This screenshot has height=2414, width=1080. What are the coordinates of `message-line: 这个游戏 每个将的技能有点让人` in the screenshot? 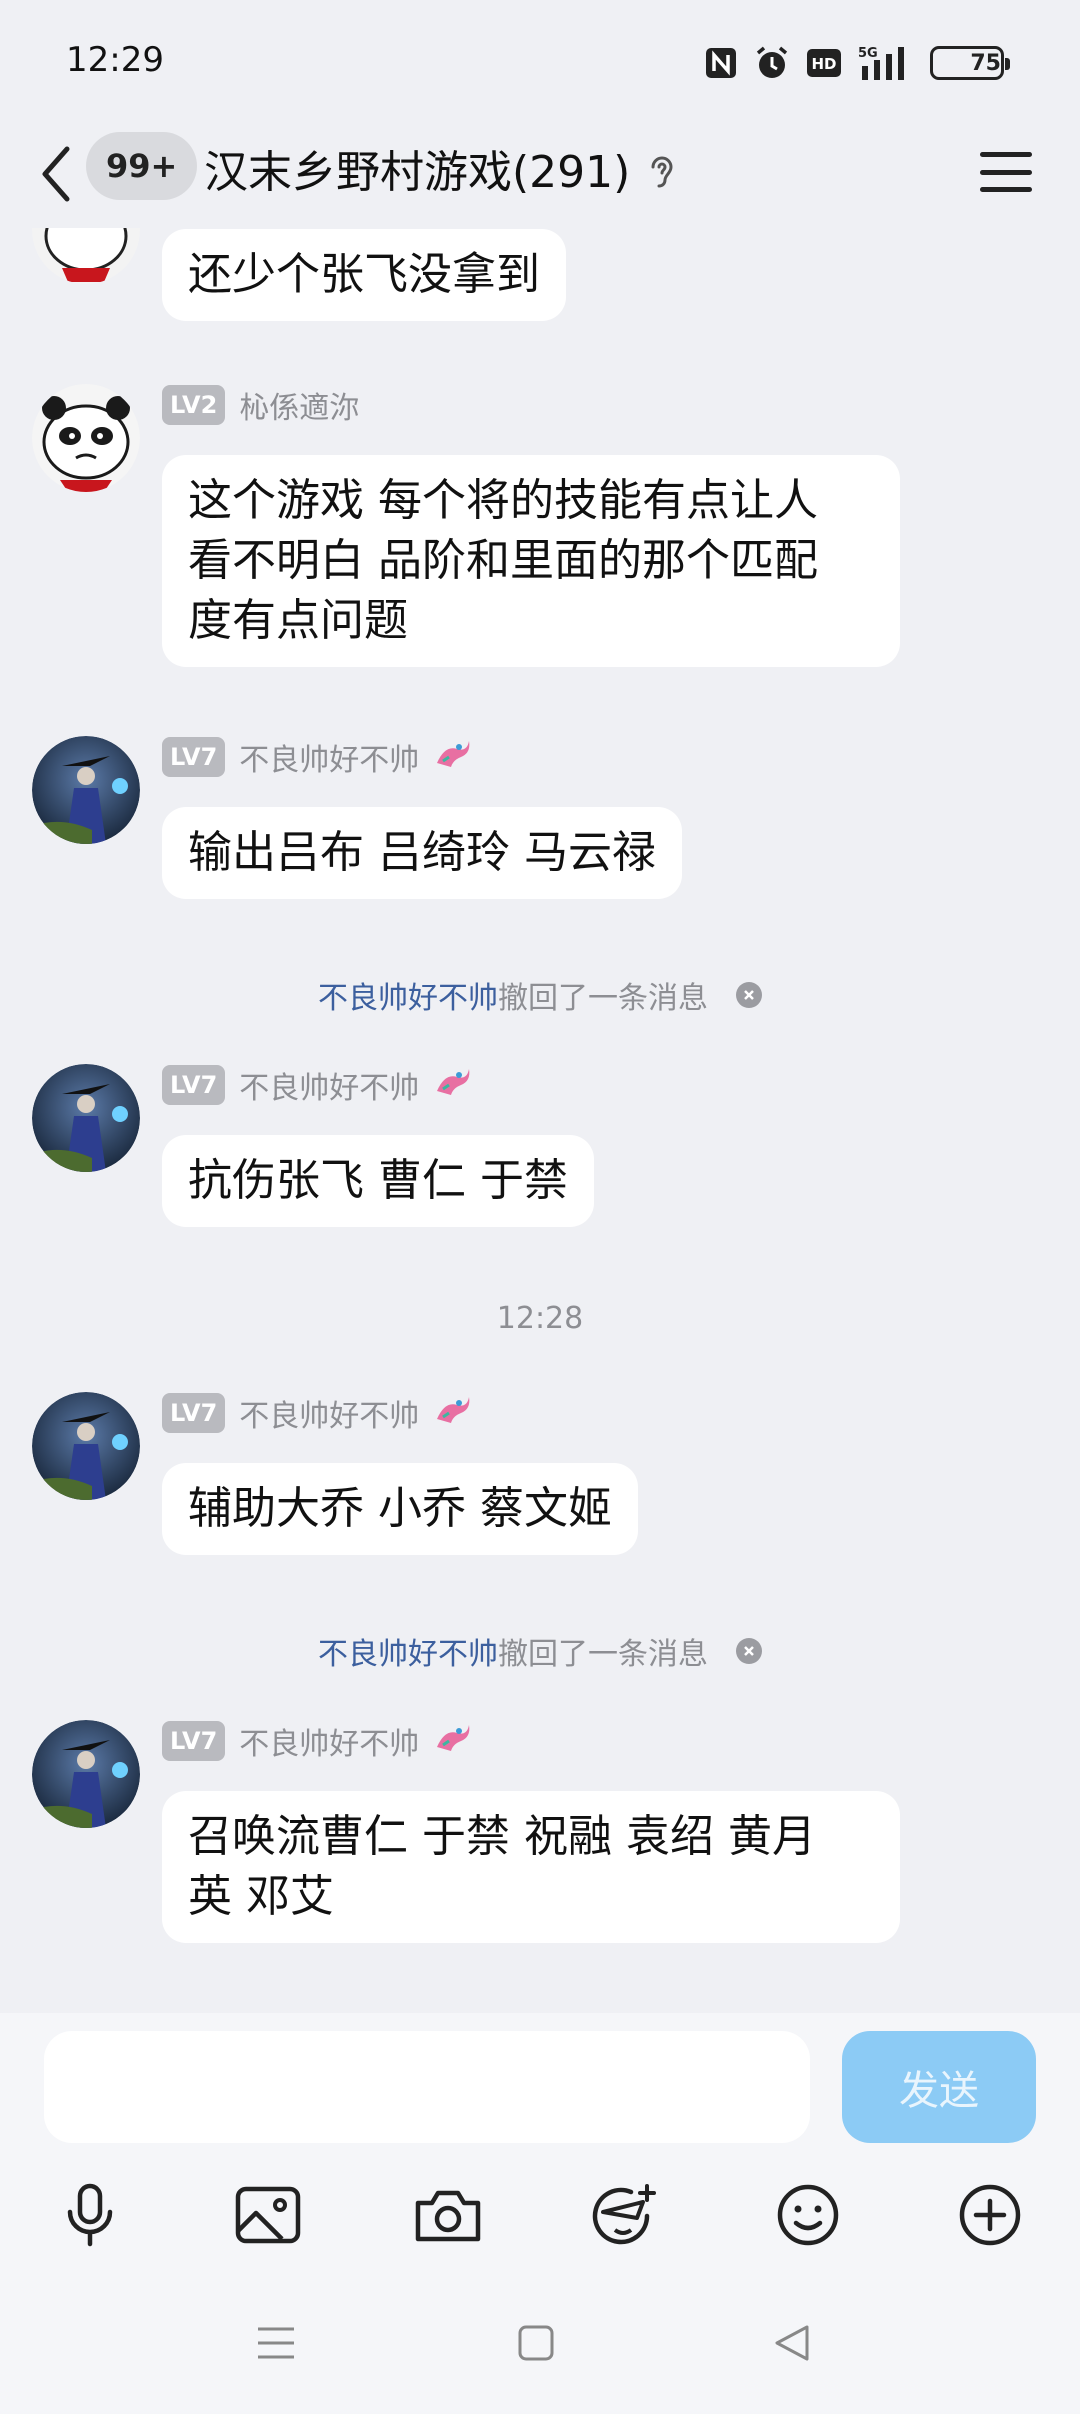 It's located at (503, 500).